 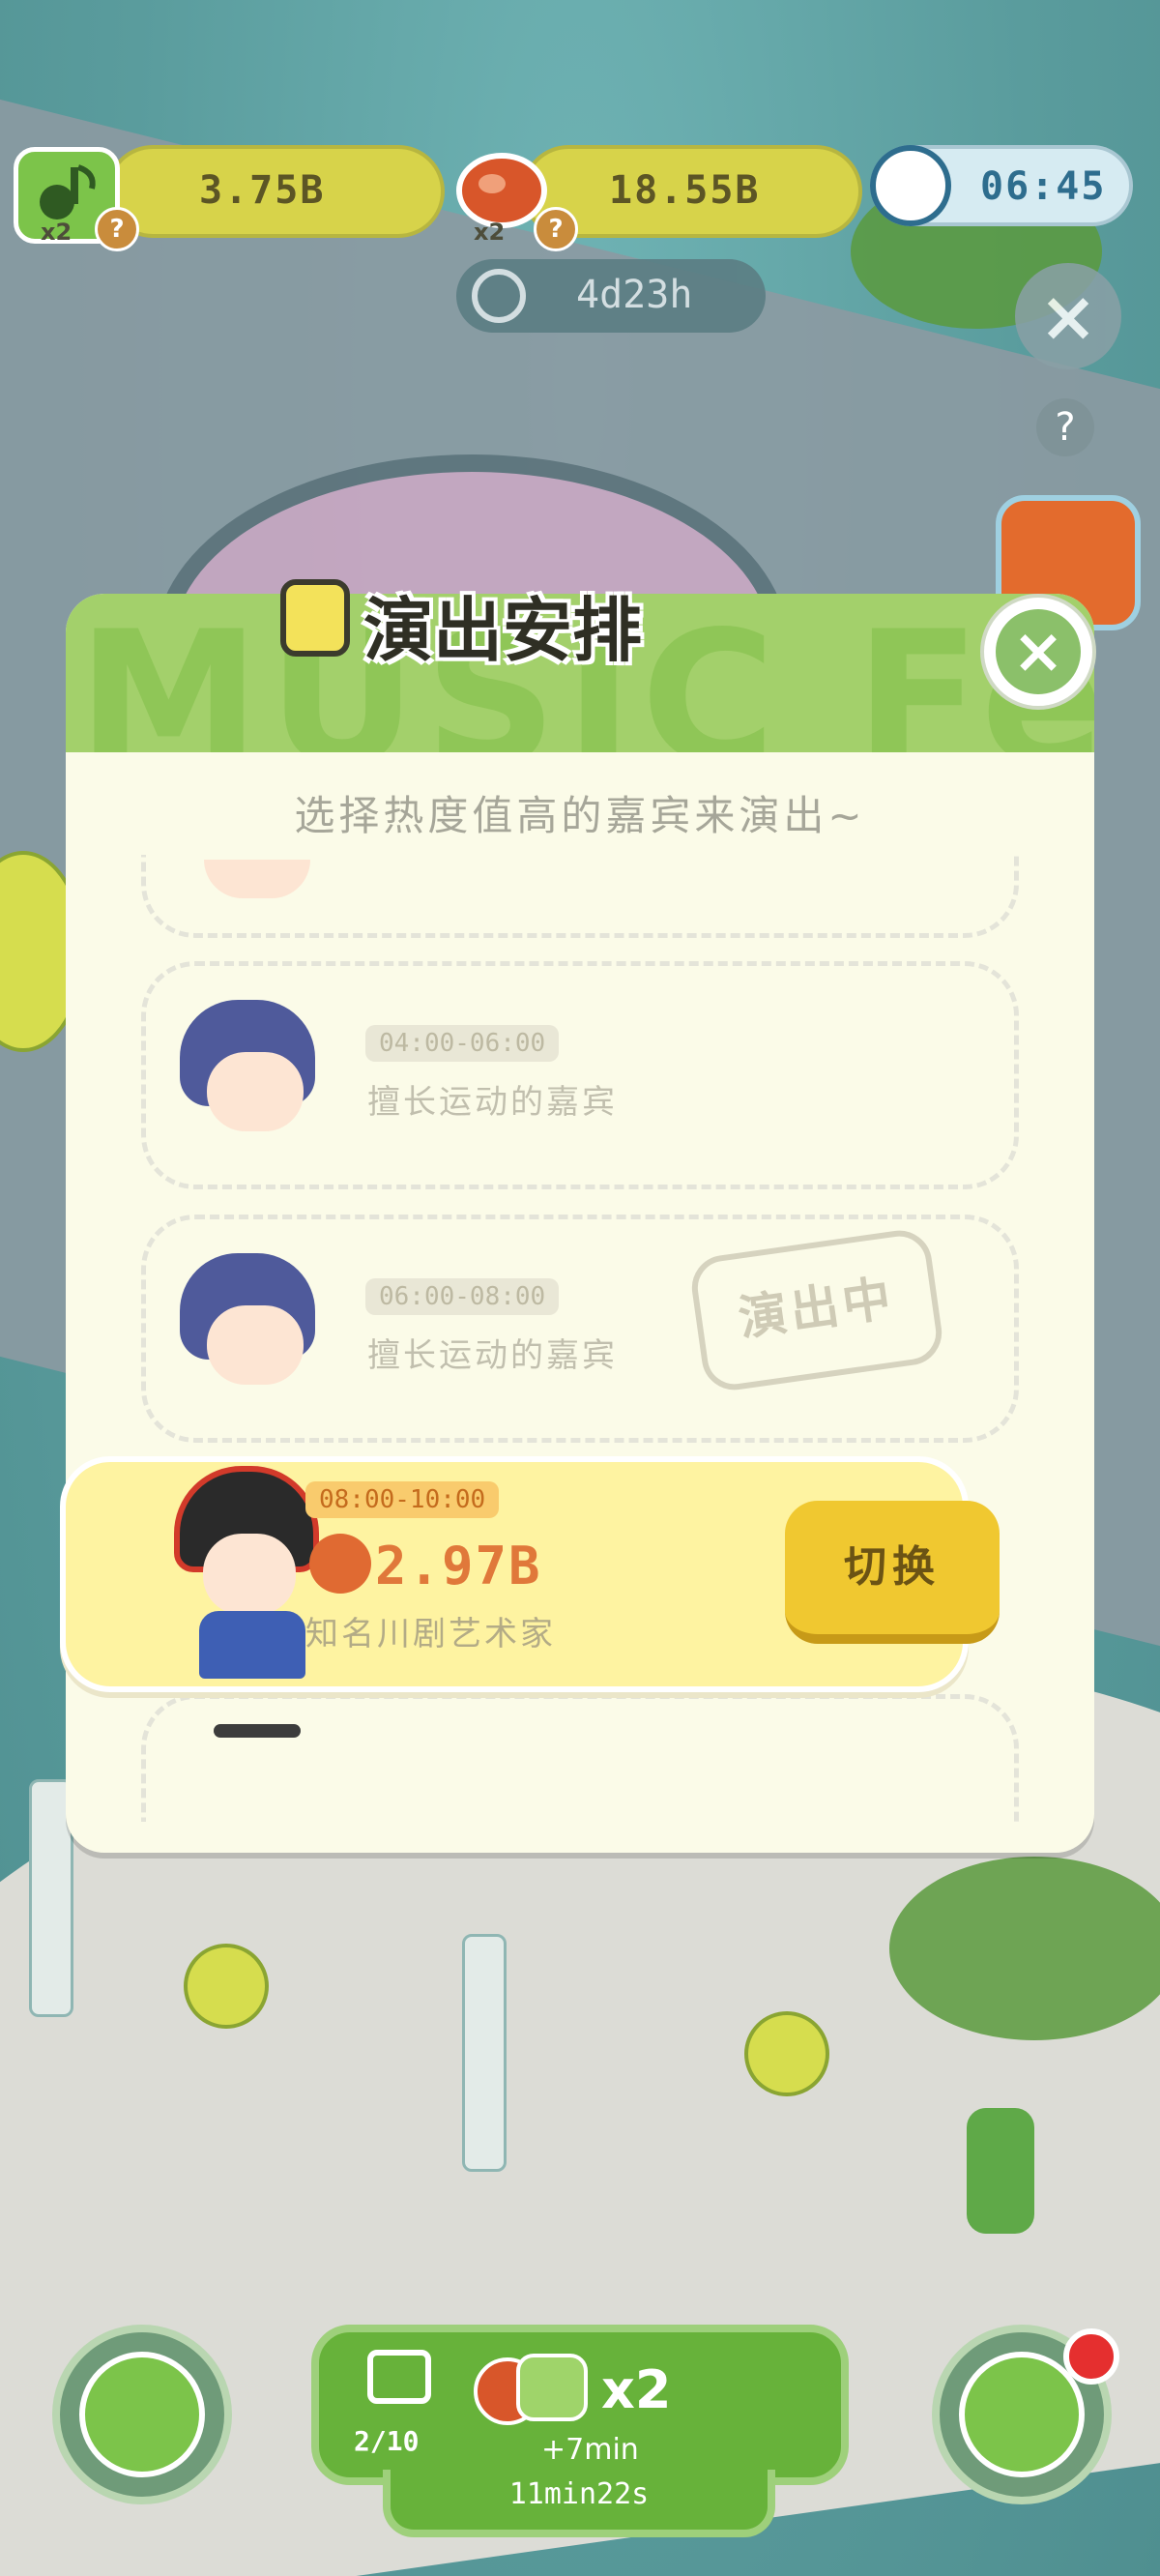 I want to click on watch-ad-button: 2/10 x2 +7min, so click(x=580, y=2405).